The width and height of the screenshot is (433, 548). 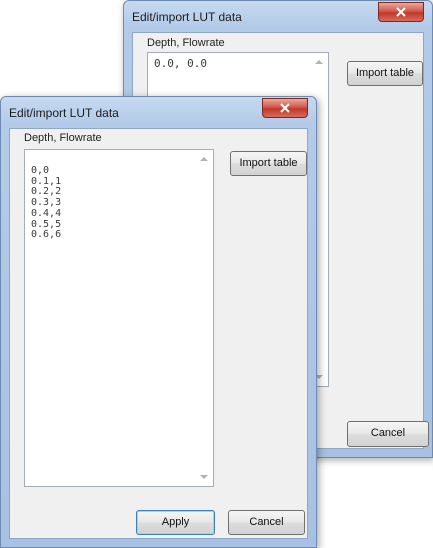 I want to click on scroll-down-arrow-icon, so click(x=204, y=477).